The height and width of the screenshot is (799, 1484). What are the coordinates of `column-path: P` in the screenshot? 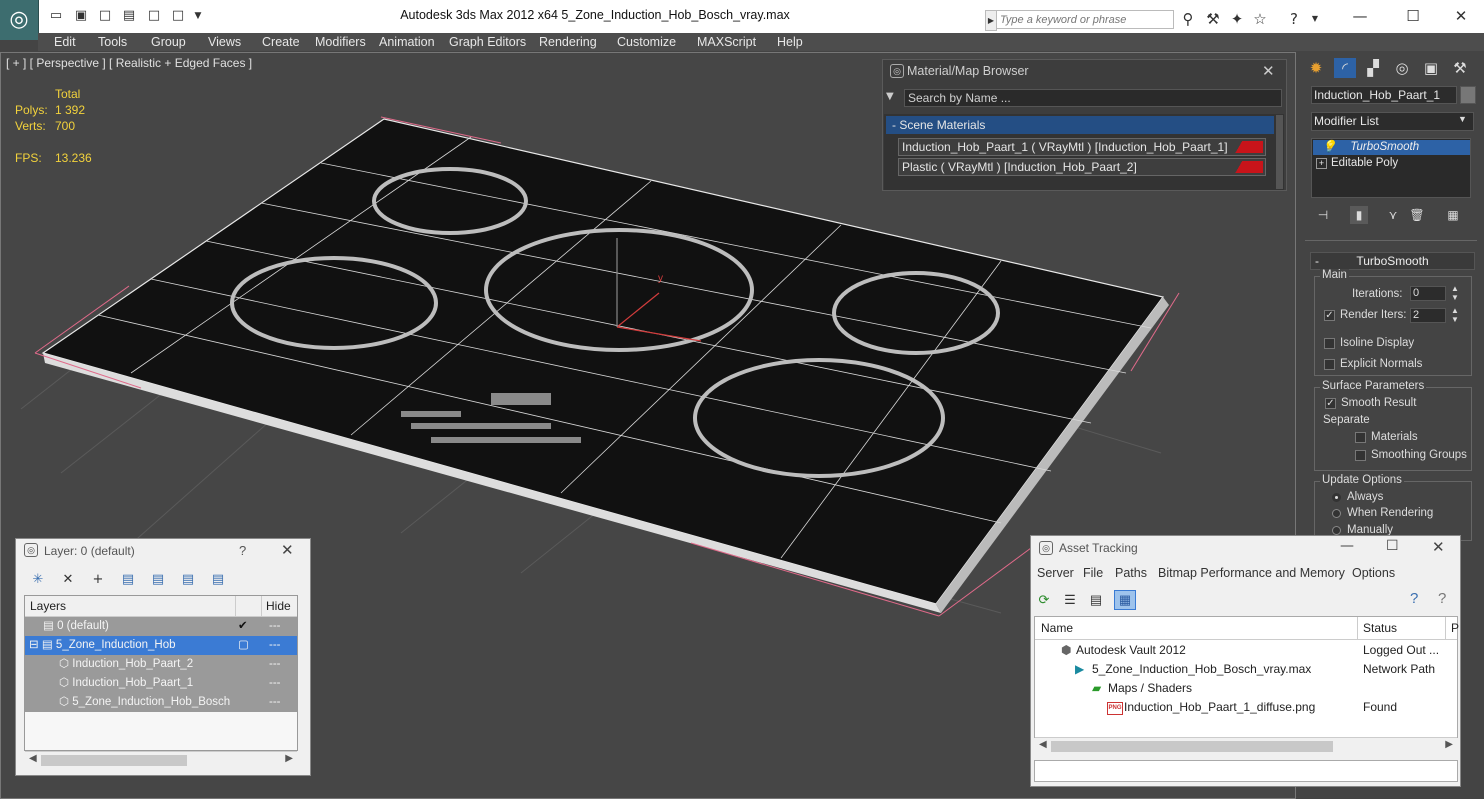 It's located at (1455, 628).